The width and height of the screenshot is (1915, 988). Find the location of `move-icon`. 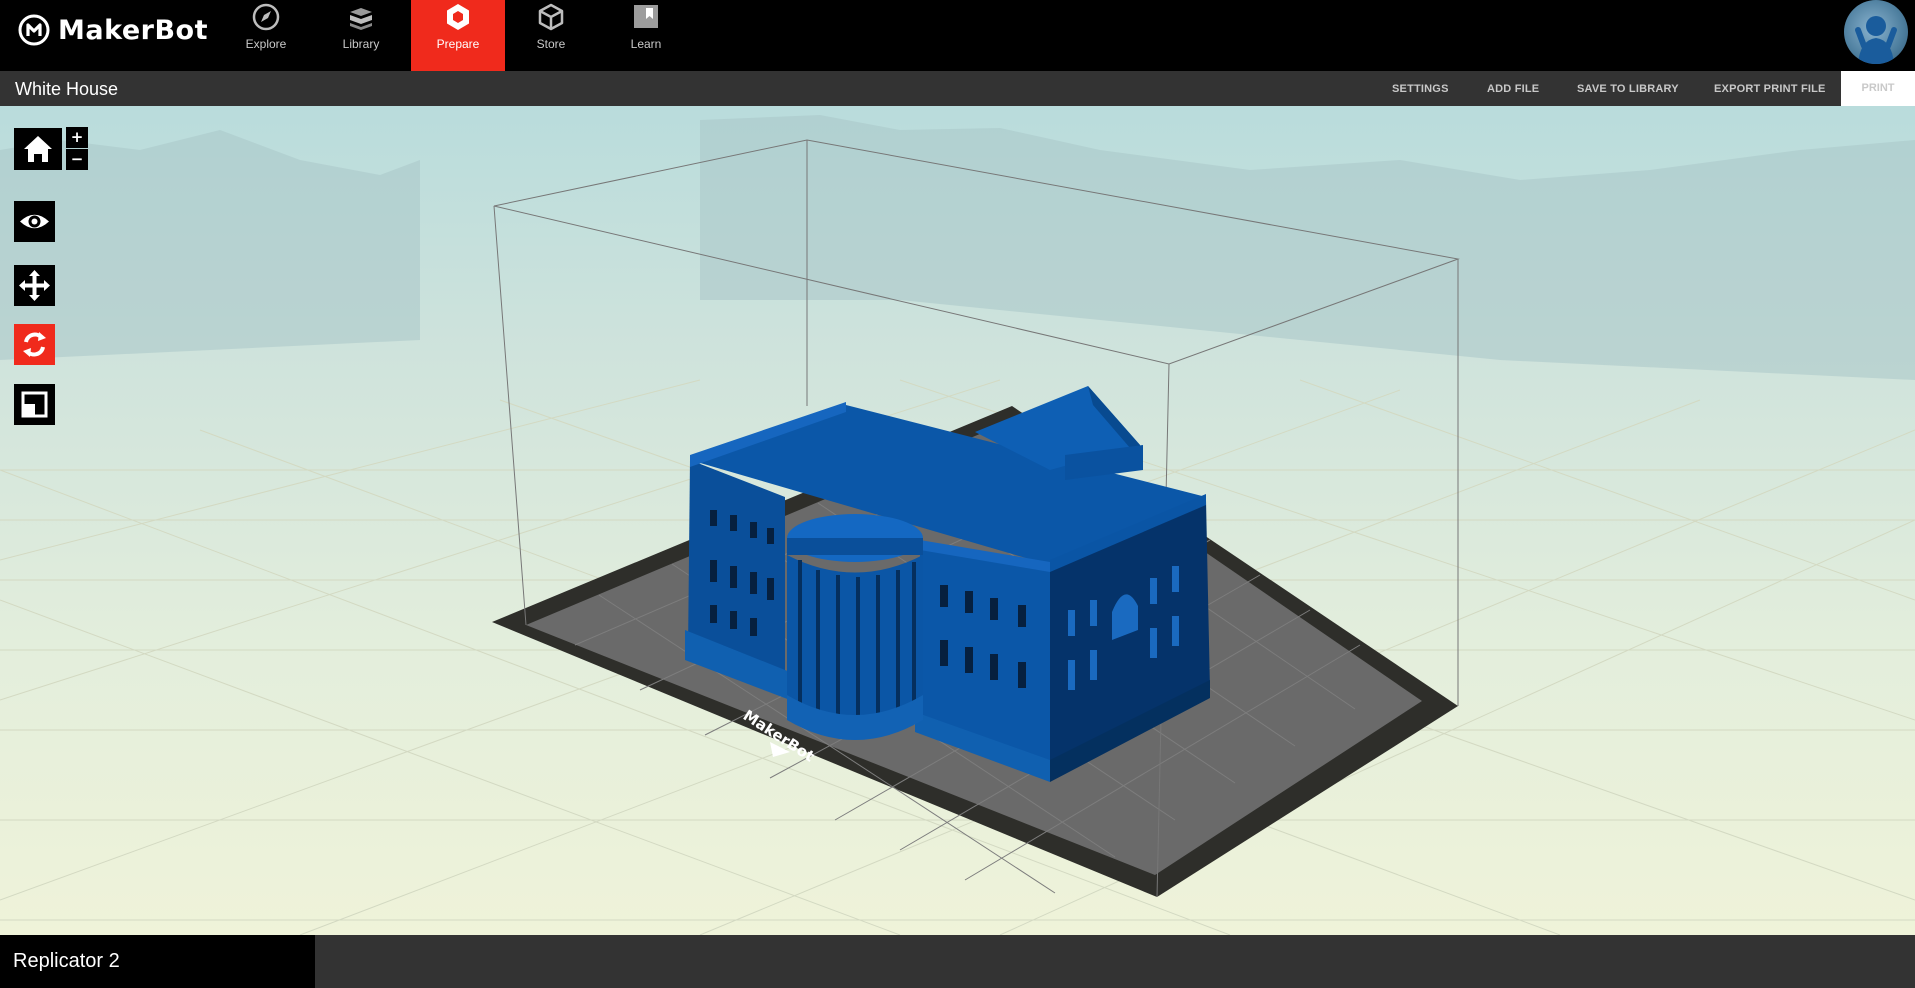

move-icon is located at coordinates (34, 285).